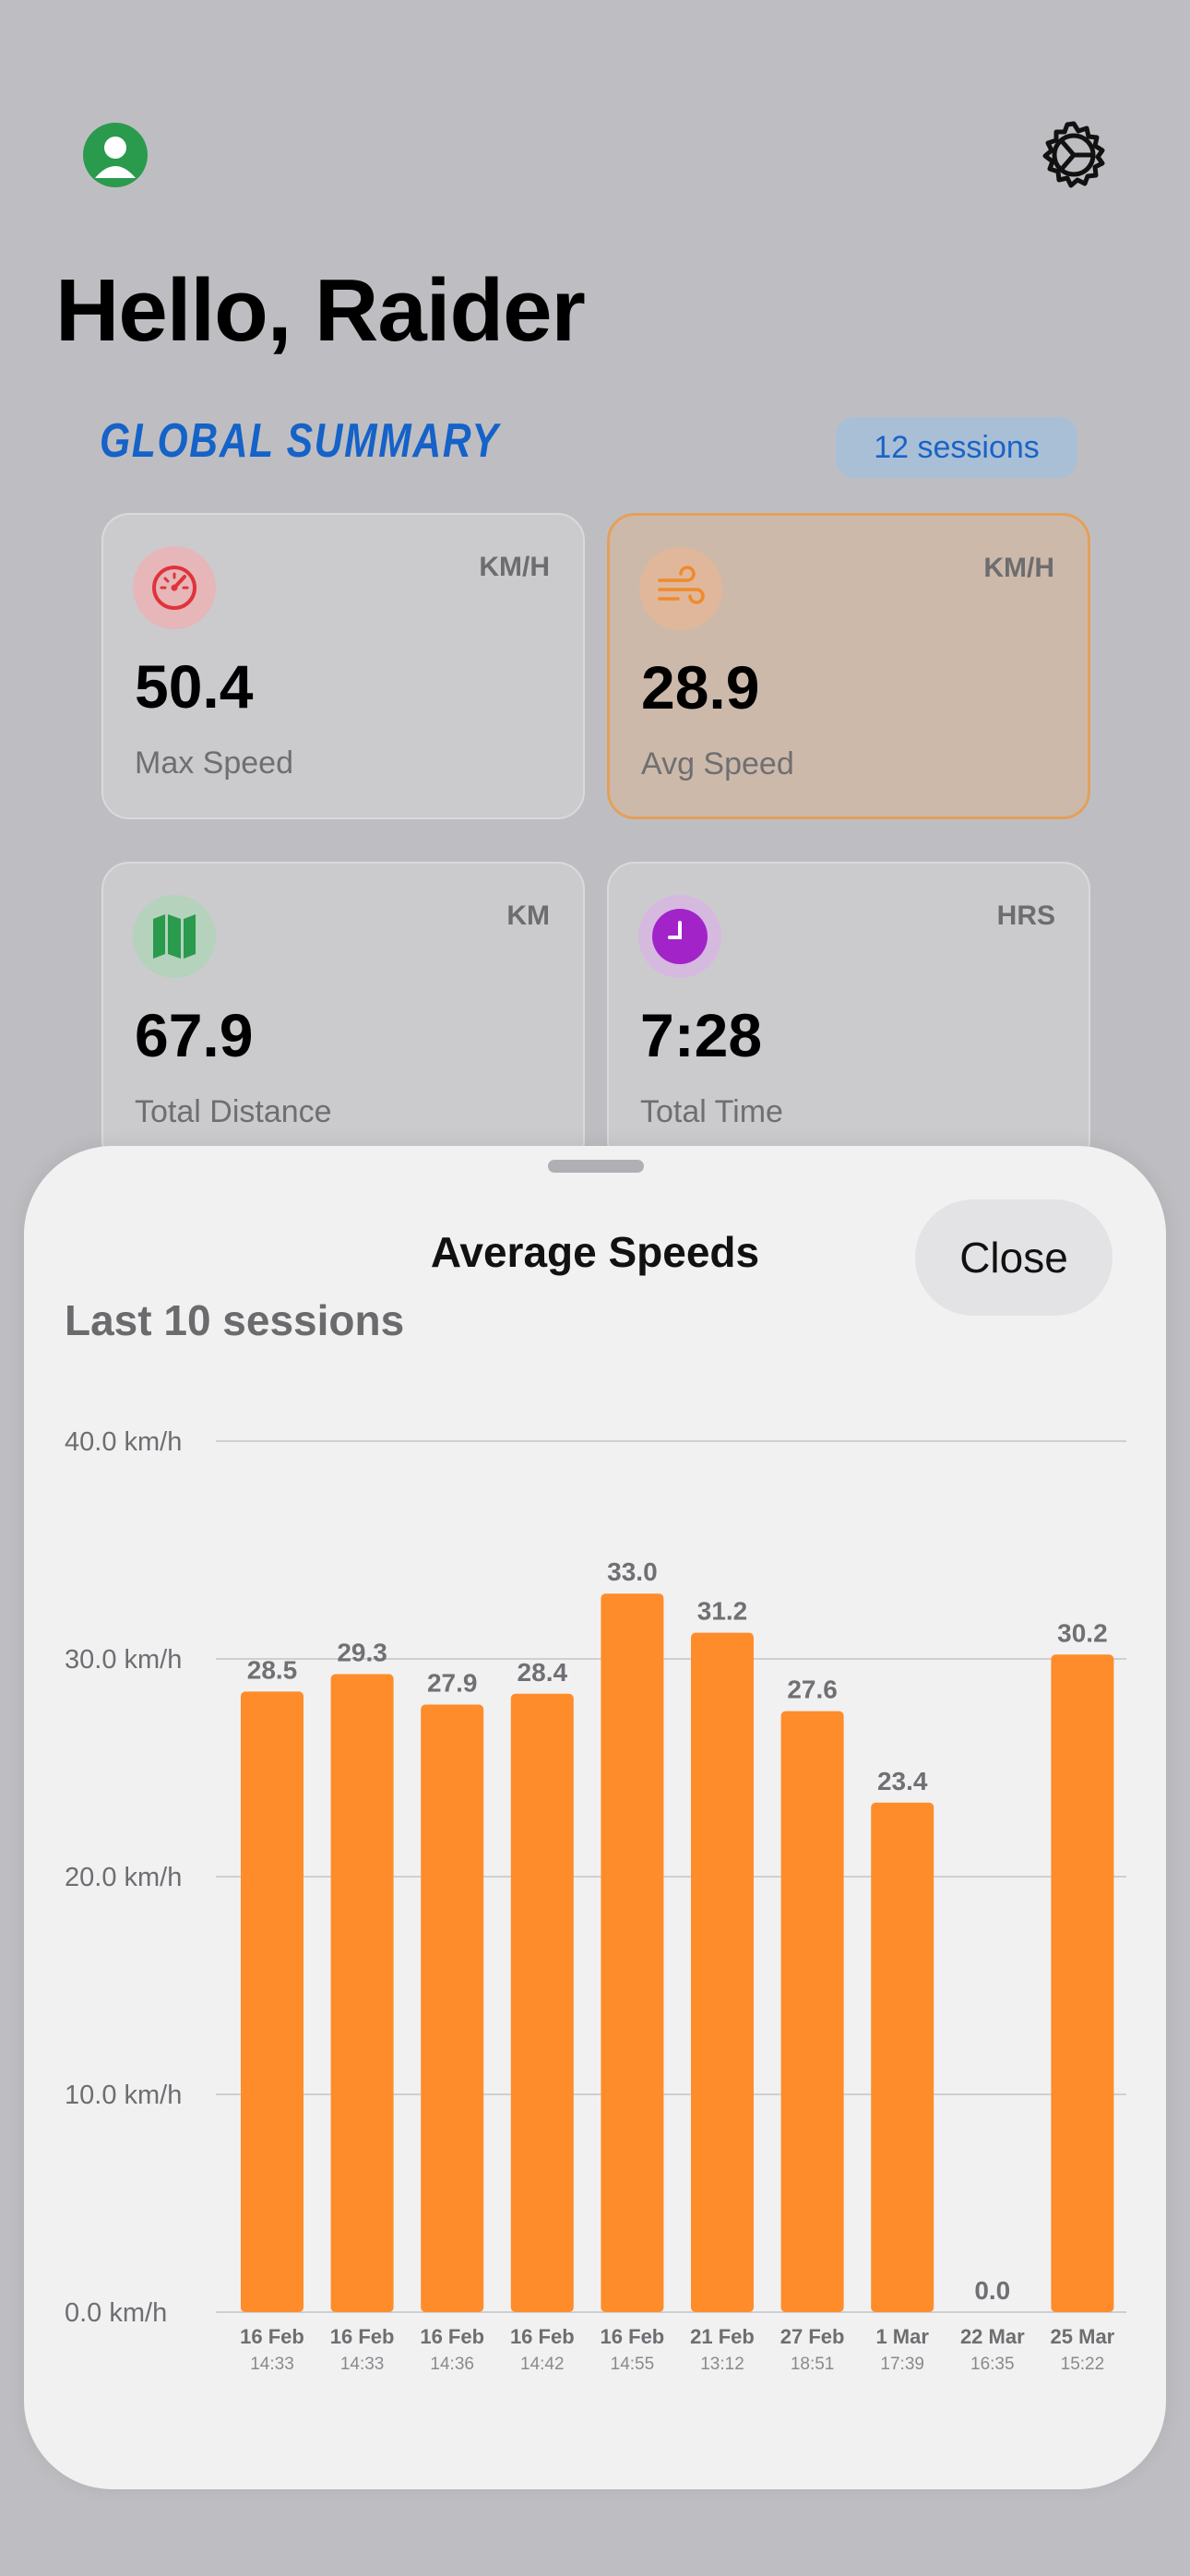 The height and width of the screenshot is (2576, 1190). Describe the element at coordinates (722, 2364) in the screenshot. I see `x-tick-time: 13:12` at that location.